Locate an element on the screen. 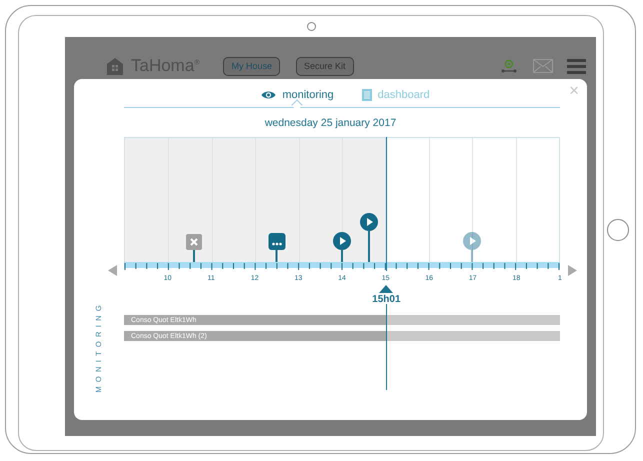 The image size is (643, 461). menu-icon is located at coordinates (576, 66).